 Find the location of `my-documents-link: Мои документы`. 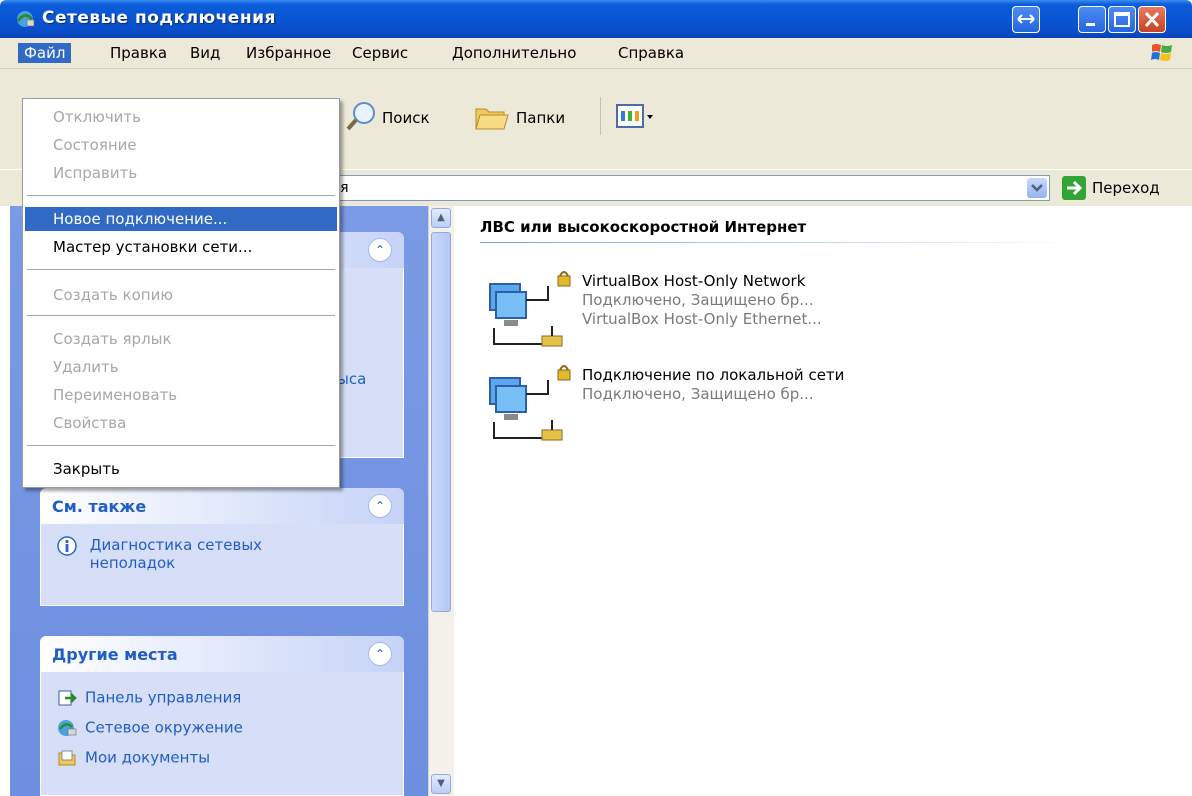

my-documents-link: Мои документы is located at coordinates (133, 758).